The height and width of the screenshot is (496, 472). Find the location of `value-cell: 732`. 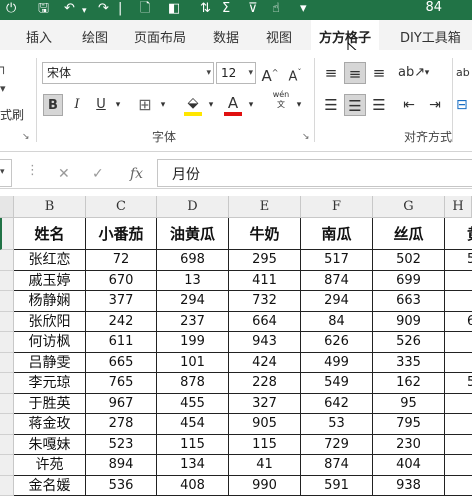

value-cell: 732 is located at coordinates (265, 301).